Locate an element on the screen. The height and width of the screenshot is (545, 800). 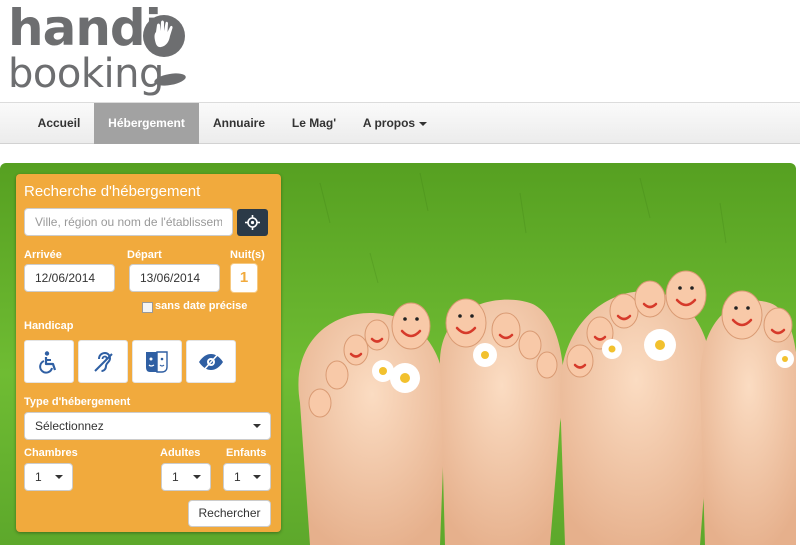
mental-icon is located at coordinates (157, 361).